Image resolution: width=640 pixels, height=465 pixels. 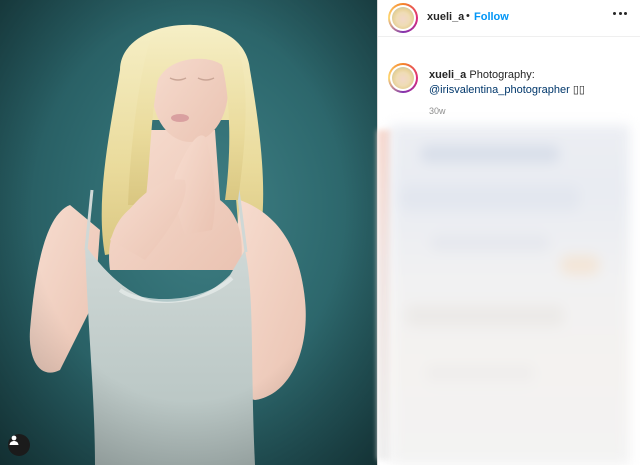 What do you see at coordinates (502, 75) in the screenshot?
I see `caption-body: Photography:` at bounding box center [502, 75].